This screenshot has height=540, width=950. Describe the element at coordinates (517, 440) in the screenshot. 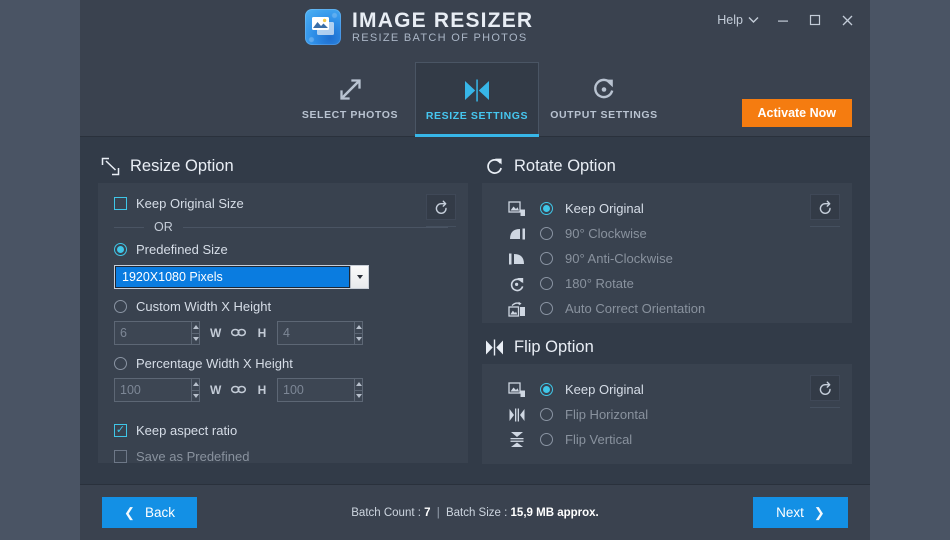

I see `flip-vertical-icon` at that location.